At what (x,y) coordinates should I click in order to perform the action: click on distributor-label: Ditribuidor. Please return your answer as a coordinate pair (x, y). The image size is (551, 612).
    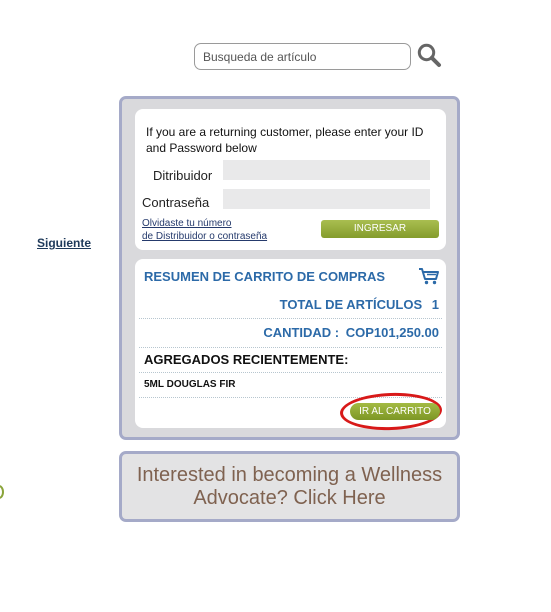
    Looking at the image, I should click on (183, 175).